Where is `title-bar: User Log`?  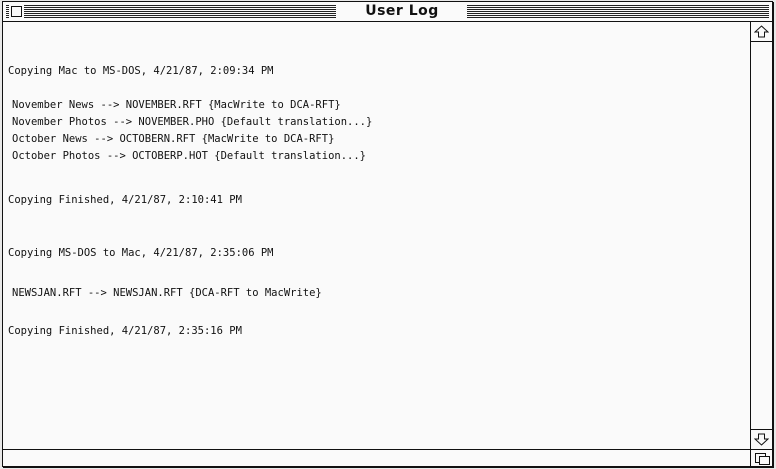 title-bar: User Log is located at coordinates (387, 12).